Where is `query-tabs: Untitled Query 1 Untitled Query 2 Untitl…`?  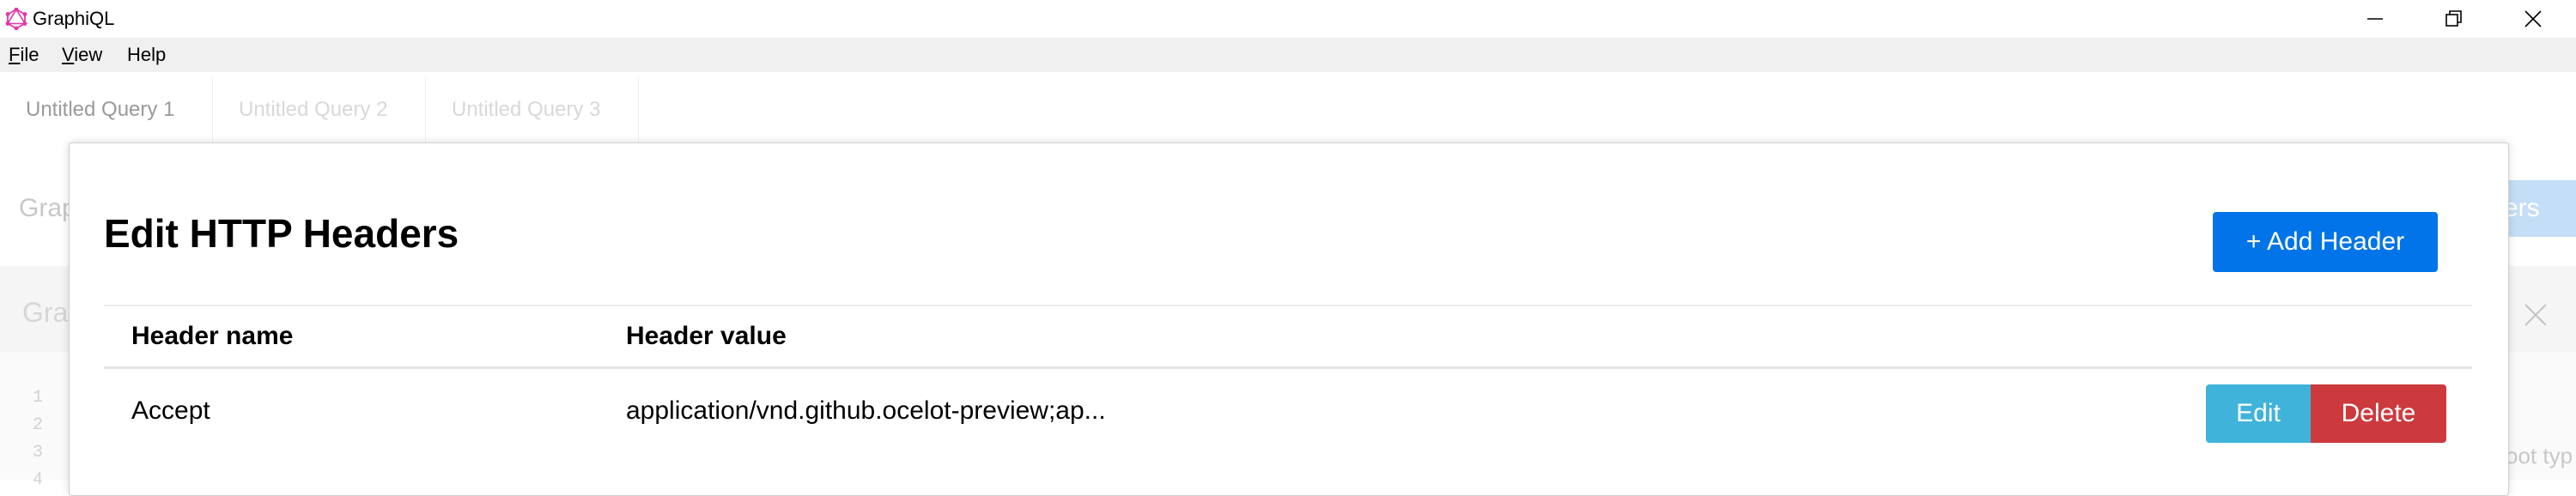 query-tabs: Untitled Query 1 Untitled Query 2 Untitl… is located at coordinates (326, 109).